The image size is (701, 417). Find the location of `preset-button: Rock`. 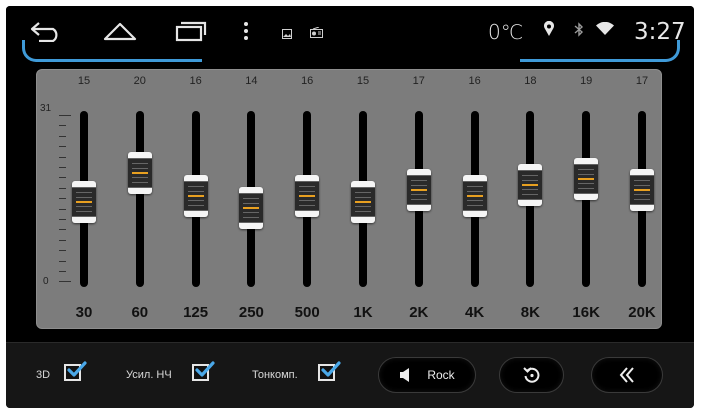

preset-button: Rock is located at coordinates (427, 375).